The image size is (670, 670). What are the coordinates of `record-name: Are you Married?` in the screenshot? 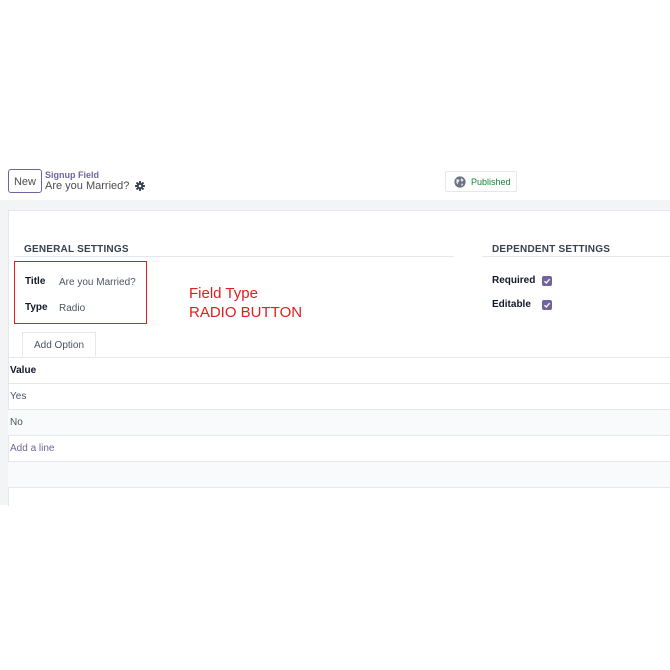 It's located at (87, 186).